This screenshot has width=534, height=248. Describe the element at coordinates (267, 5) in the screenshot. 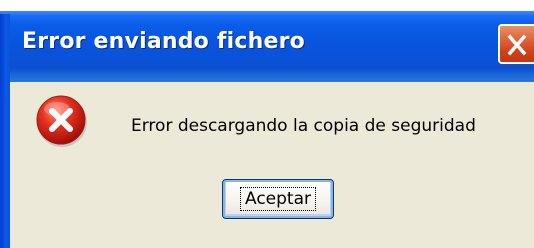

I see `titlebar-top-strip` at that location.